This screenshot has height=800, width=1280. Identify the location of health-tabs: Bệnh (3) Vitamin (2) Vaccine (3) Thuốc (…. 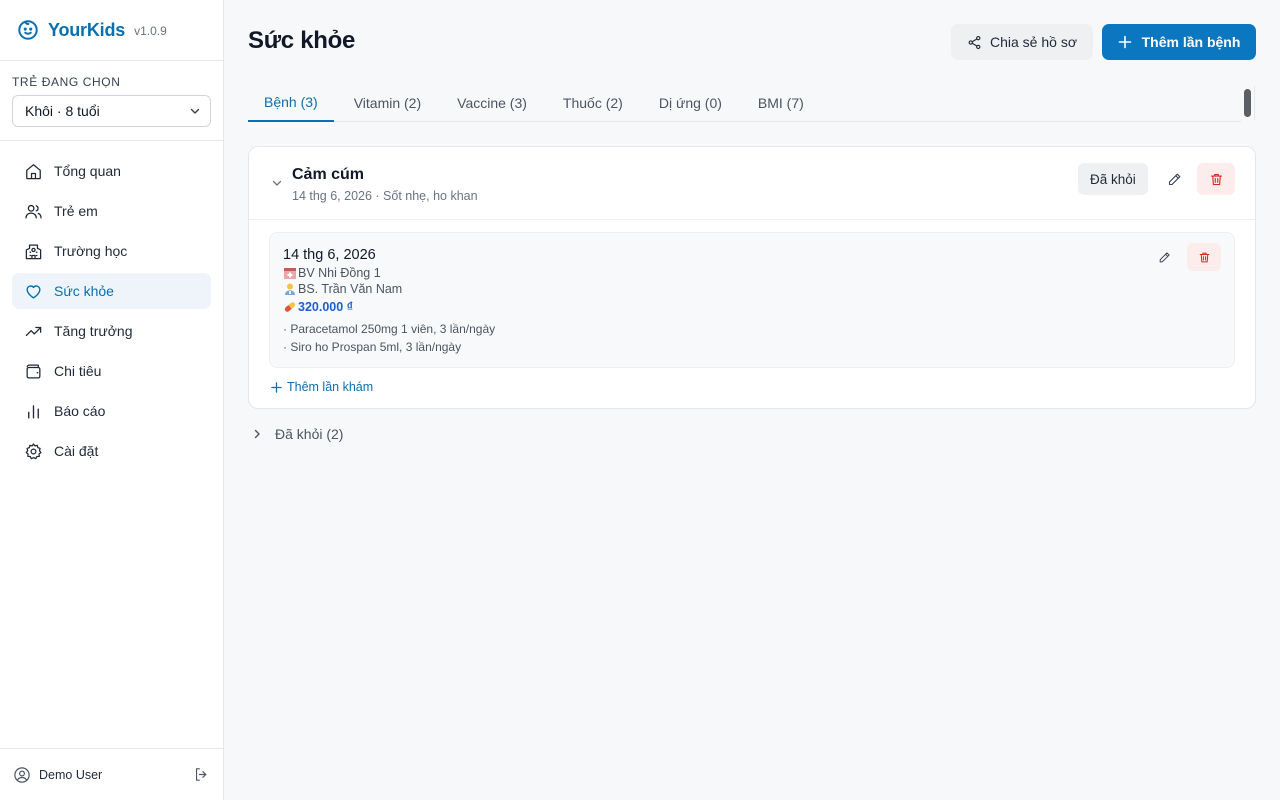
(744, 103).